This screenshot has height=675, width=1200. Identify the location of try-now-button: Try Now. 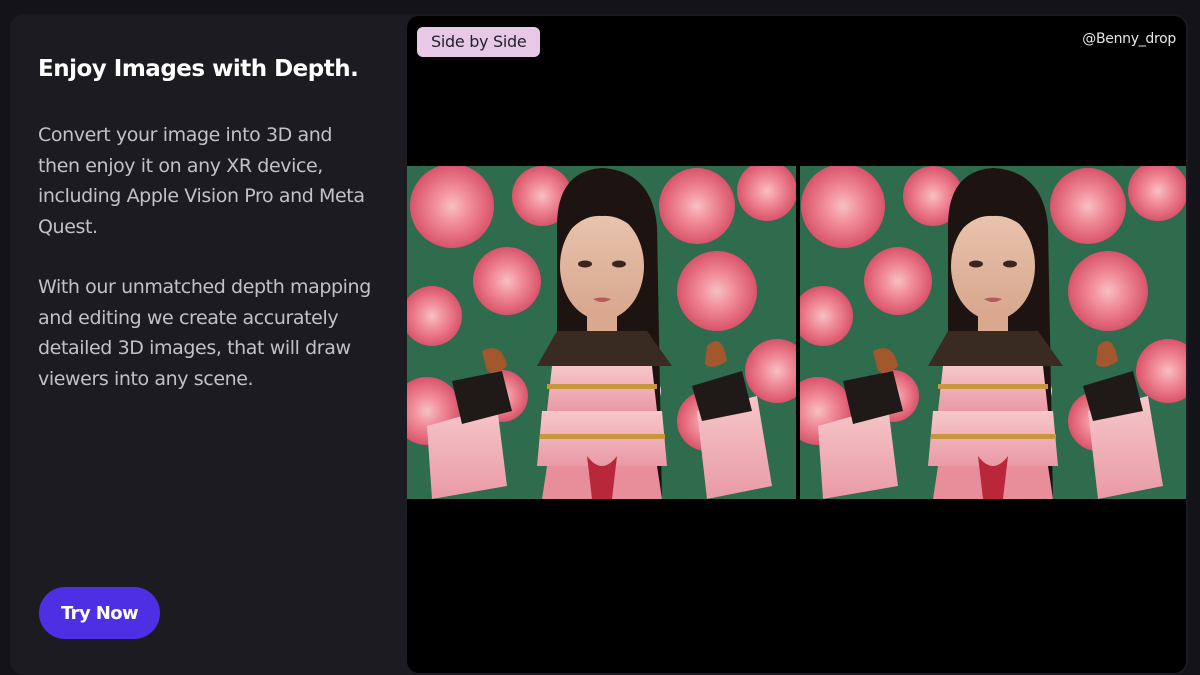
(99, 613).